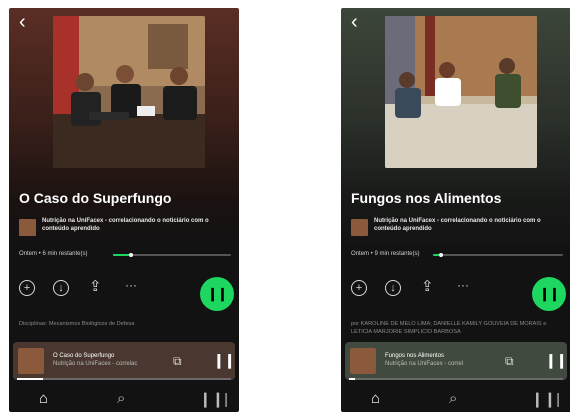 This screenshot has height=412, width=570. I want to click on episode-title: Fungos nos Alimentos, so click(426, 198).